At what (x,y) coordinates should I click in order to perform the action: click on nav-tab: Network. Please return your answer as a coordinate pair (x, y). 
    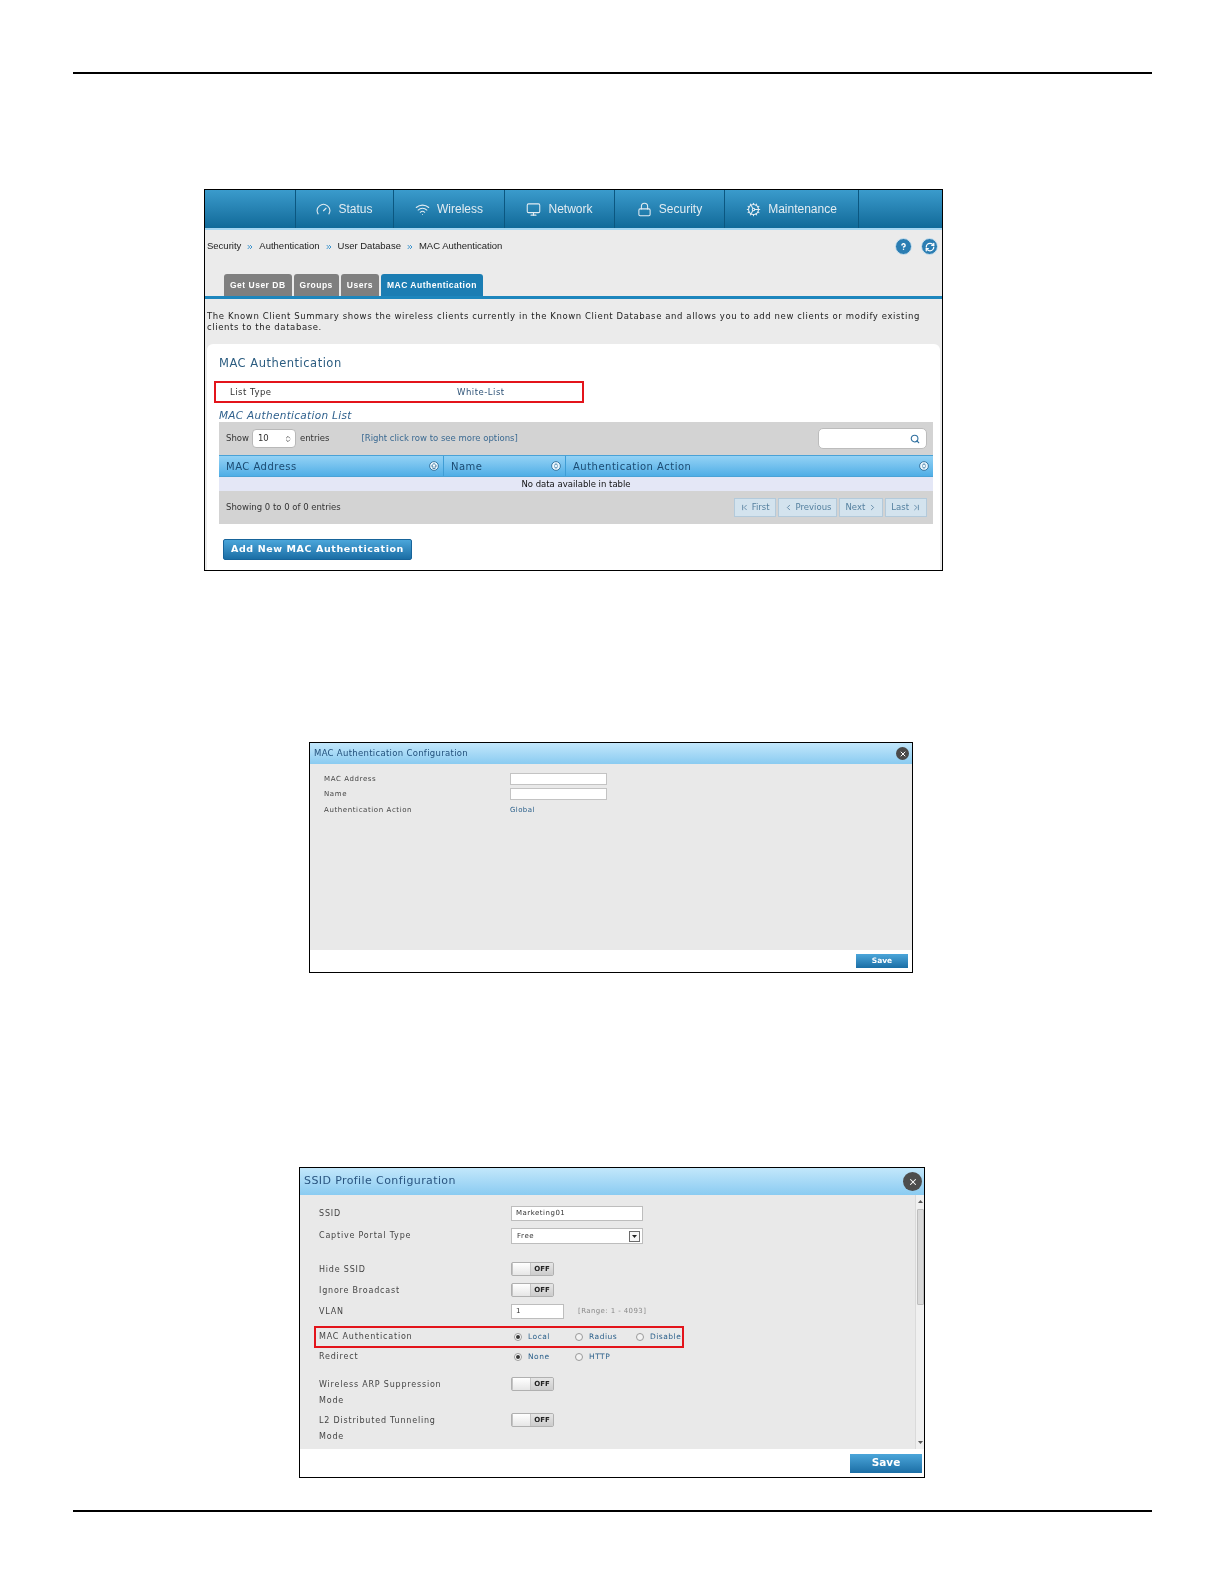
    Looking at the image, I should click on (559, 209).